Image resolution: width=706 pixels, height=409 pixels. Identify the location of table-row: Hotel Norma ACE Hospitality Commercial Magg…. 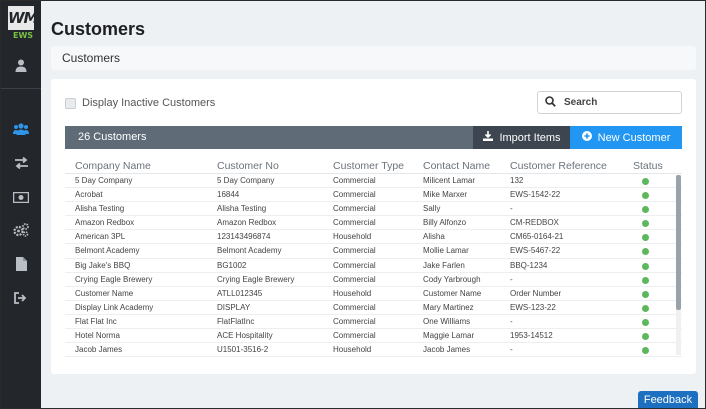
(373, 336).